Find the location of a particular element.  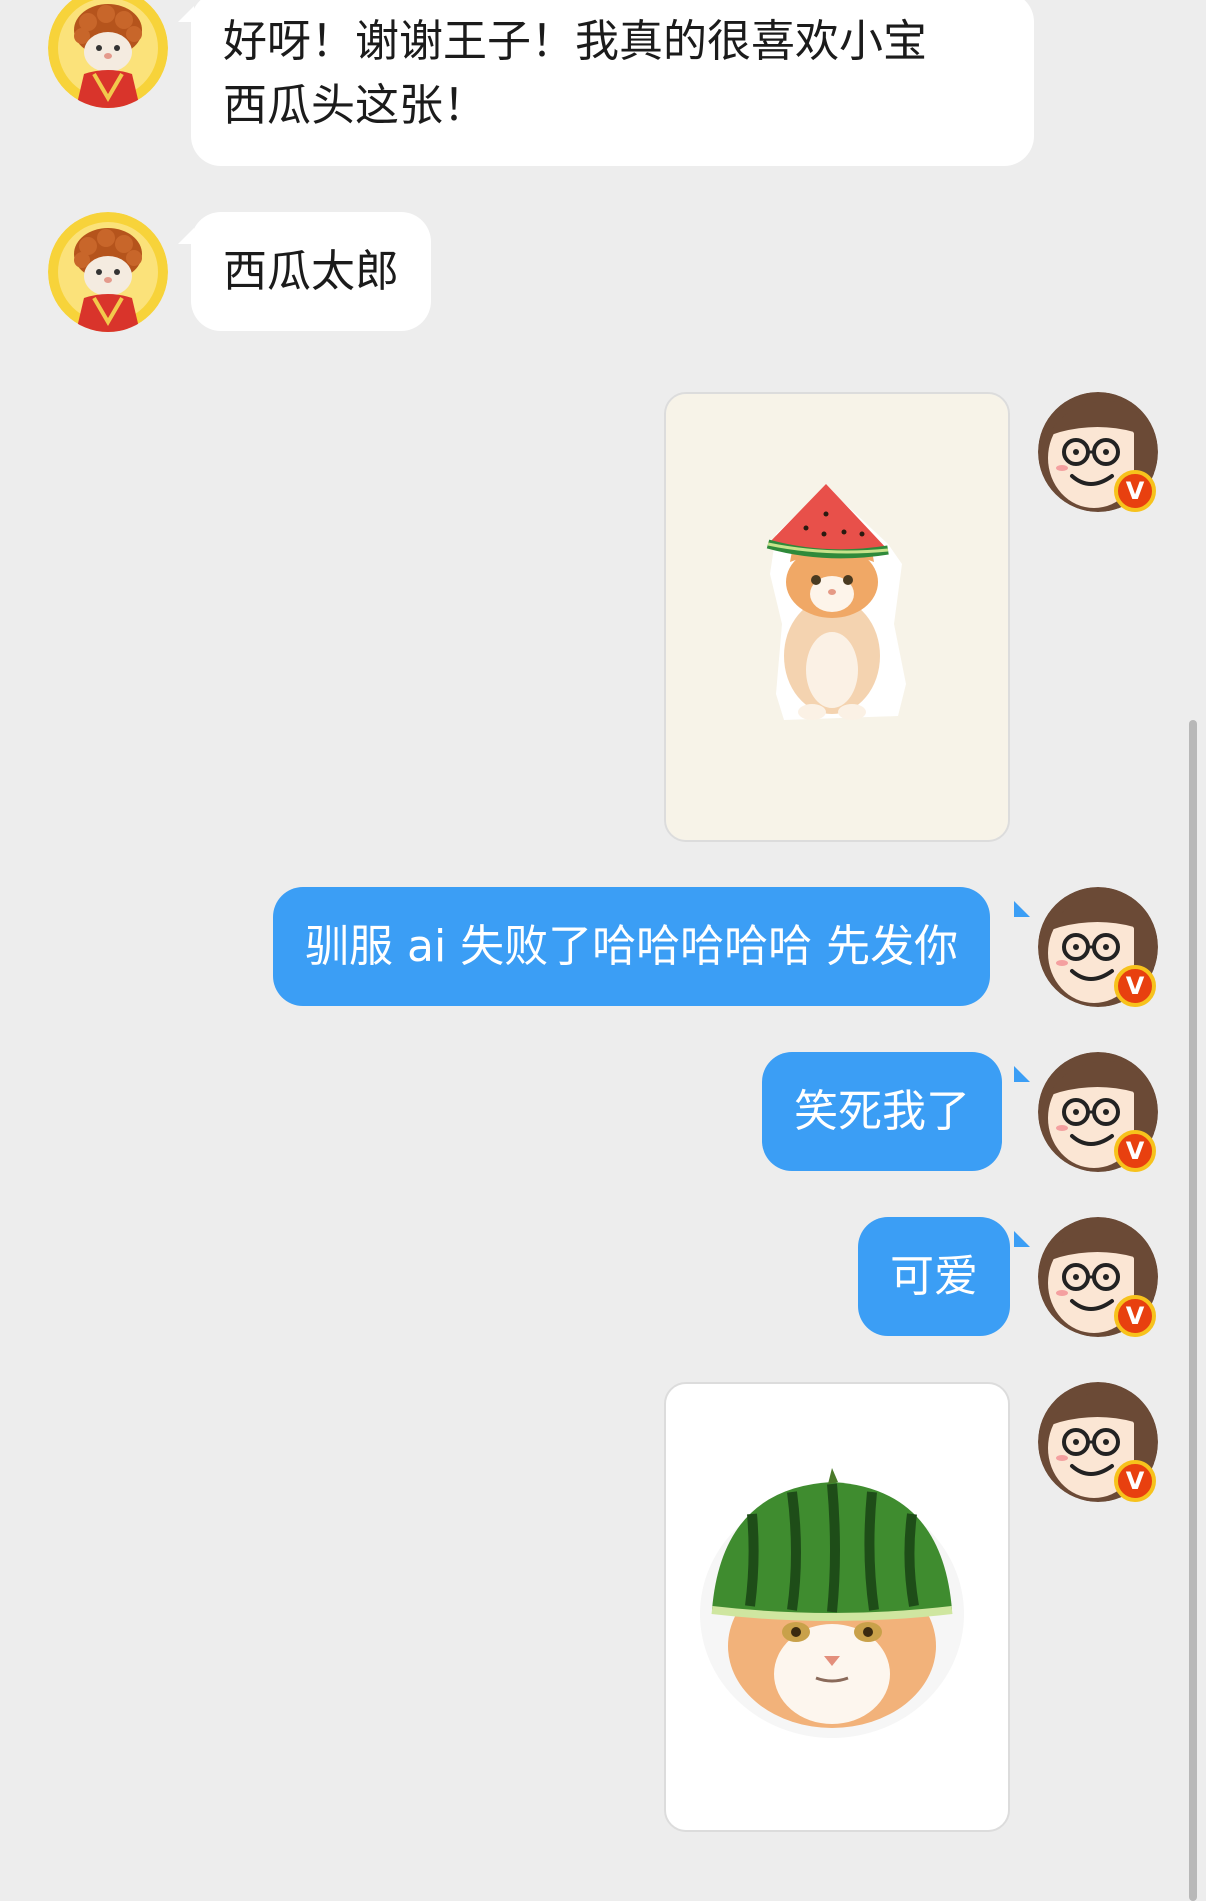

message-text: 西瓜太郎 is located at coordinates (311, 271).